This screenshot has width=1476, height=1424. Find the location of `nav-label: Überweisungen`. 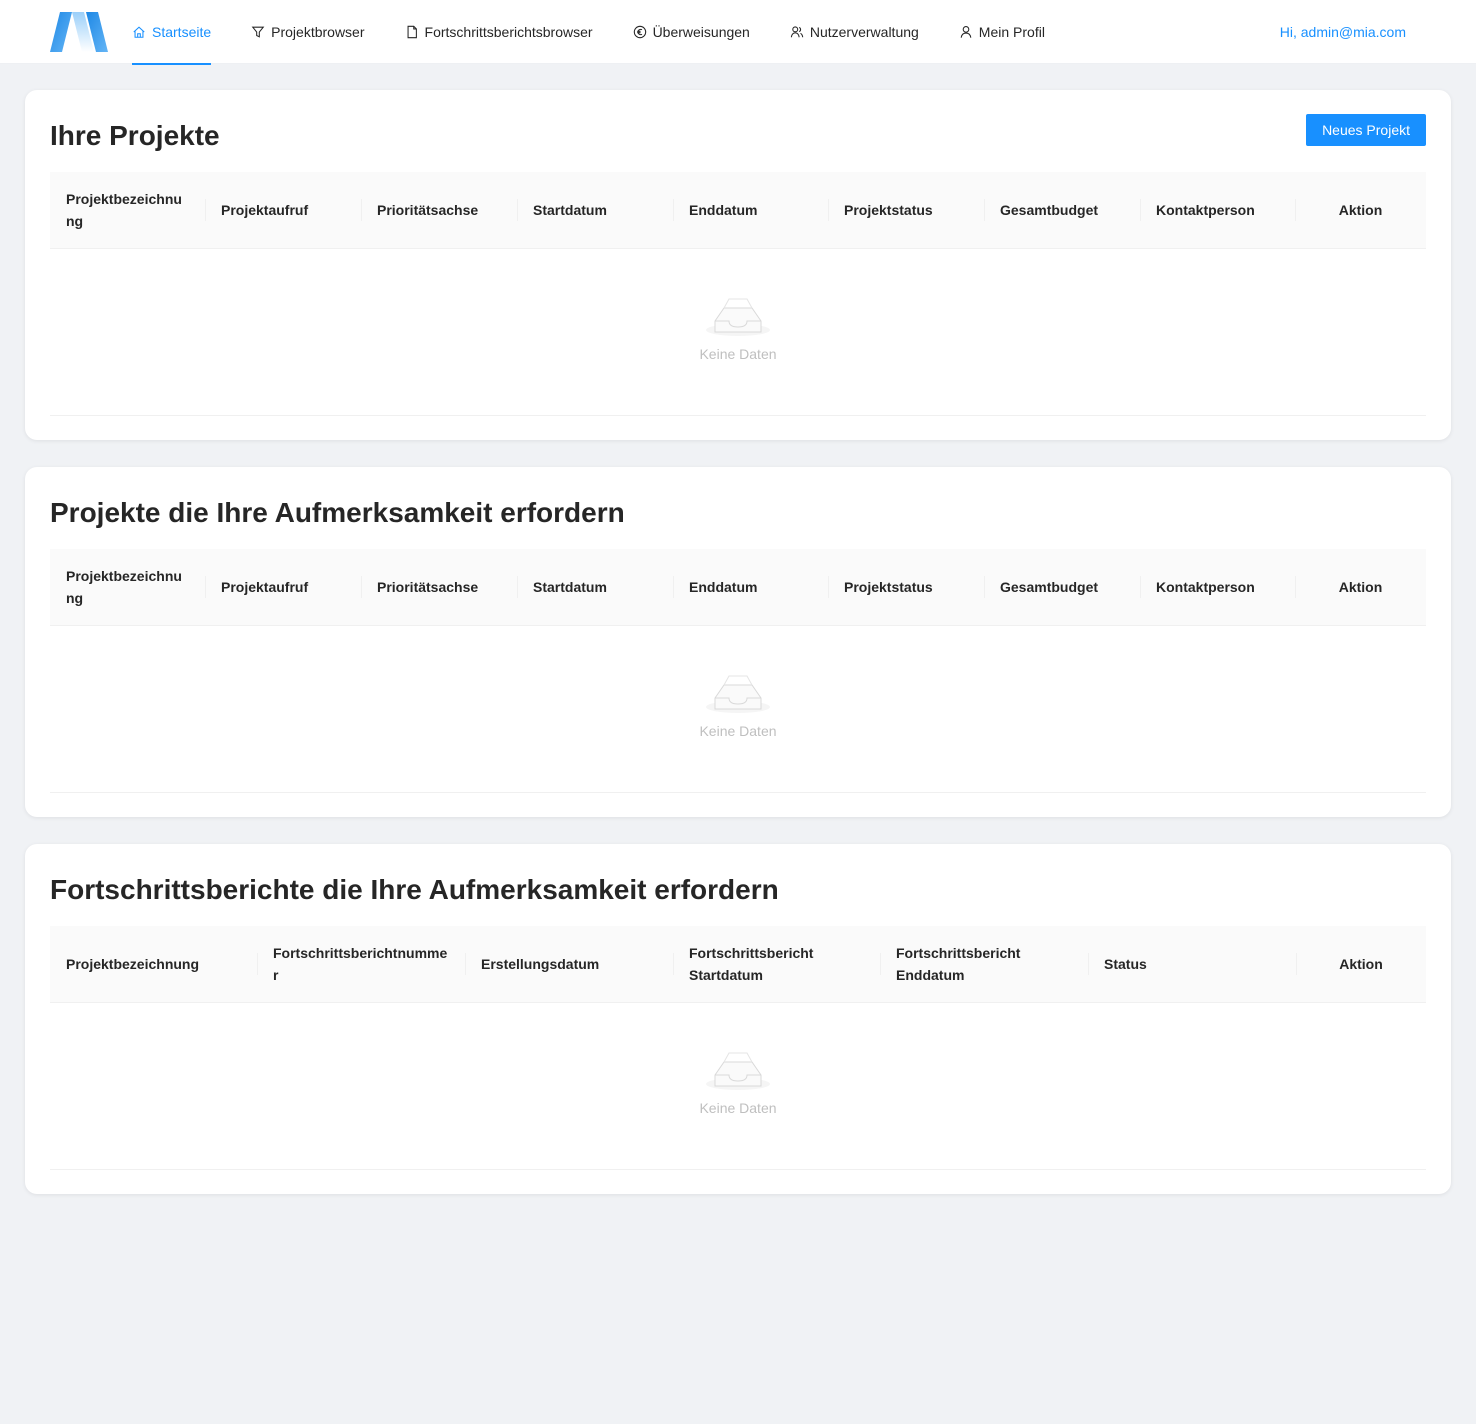

nav-label: Überweisungen is located at coordinates (701, 32).